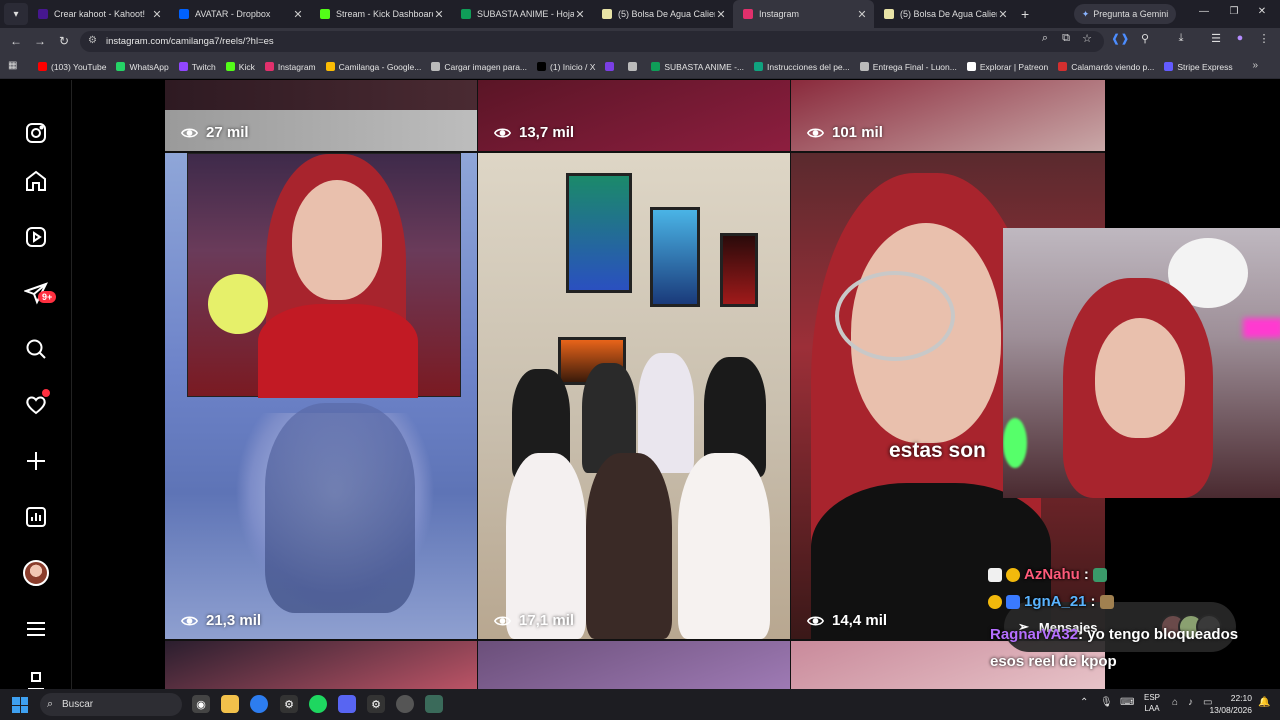  Describe the element at coordinates (1175, 702) in the screenshot. I see `network-icon: ⌂` at that location.